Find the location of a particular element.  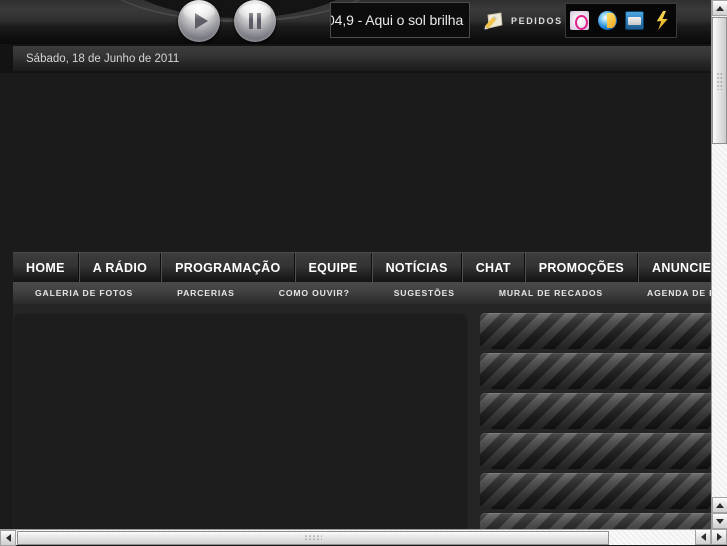

chevron-left-icon is located at coordinates (8, 538).